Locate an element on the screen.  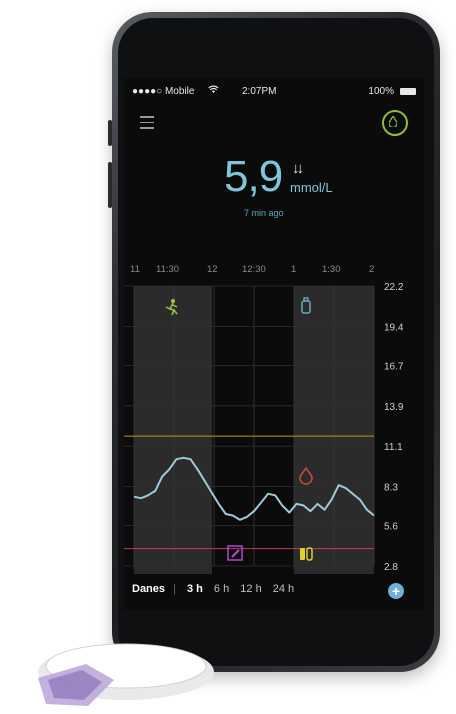
time-tick: 12:30 is located at coordinates (254, 269).